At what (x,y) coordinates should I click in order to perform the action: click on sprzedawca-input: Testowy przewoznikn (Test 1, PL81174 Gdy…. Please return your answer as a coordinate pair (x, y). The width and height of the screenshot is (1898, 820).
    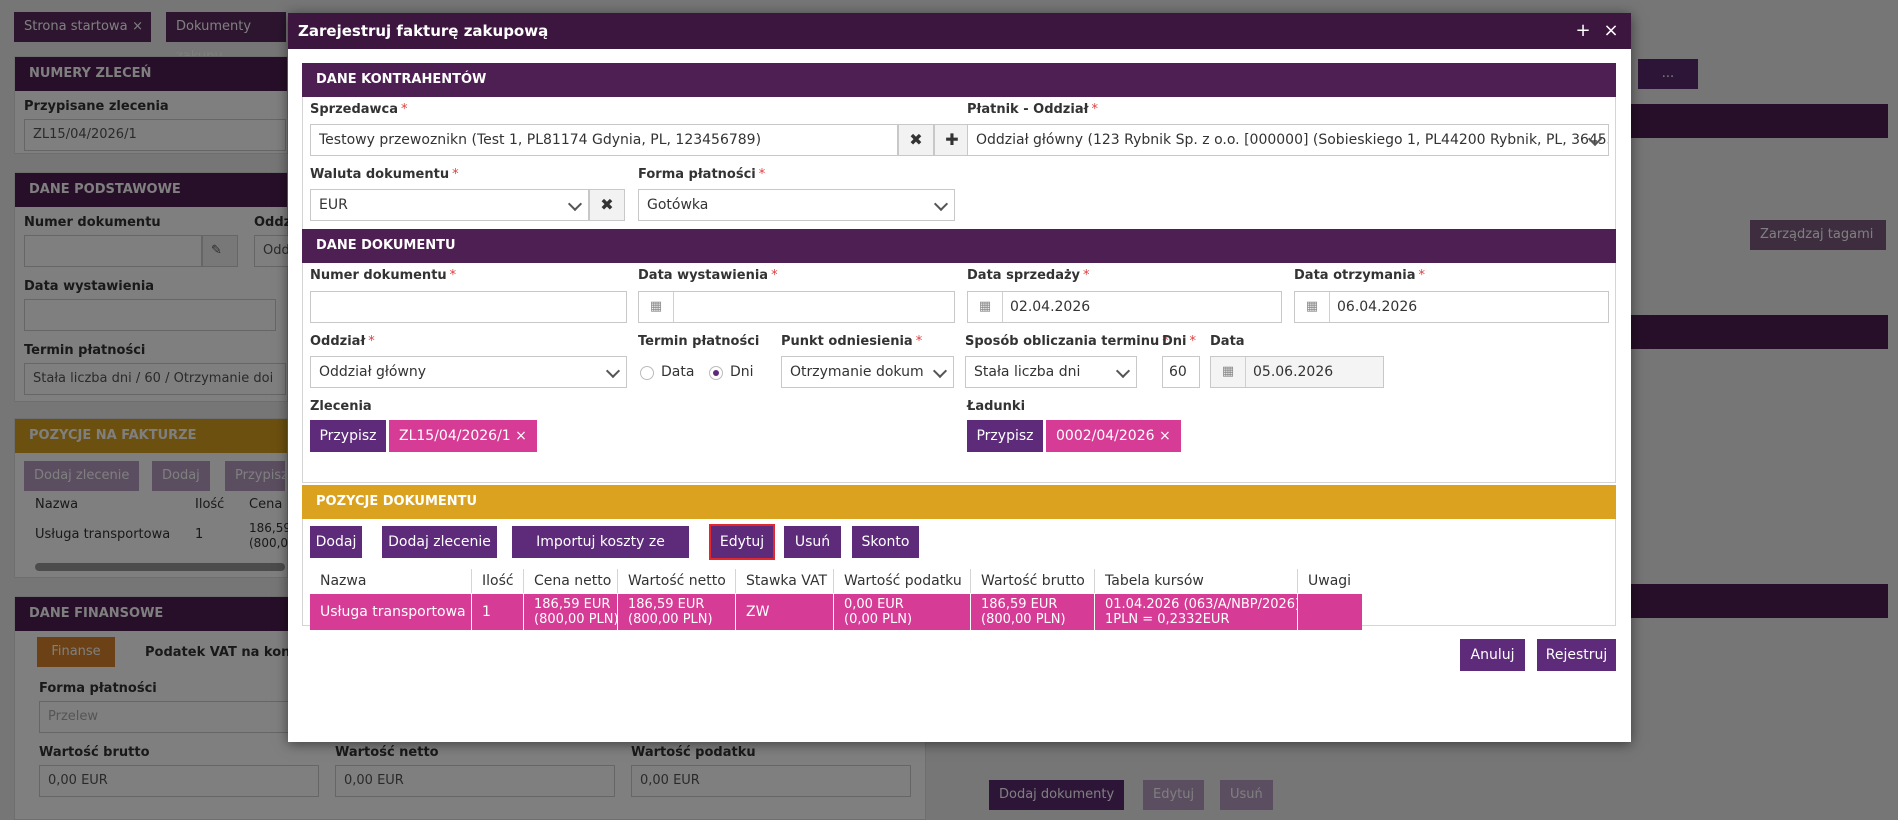
    Looking at the image, I should click on (604, 140).